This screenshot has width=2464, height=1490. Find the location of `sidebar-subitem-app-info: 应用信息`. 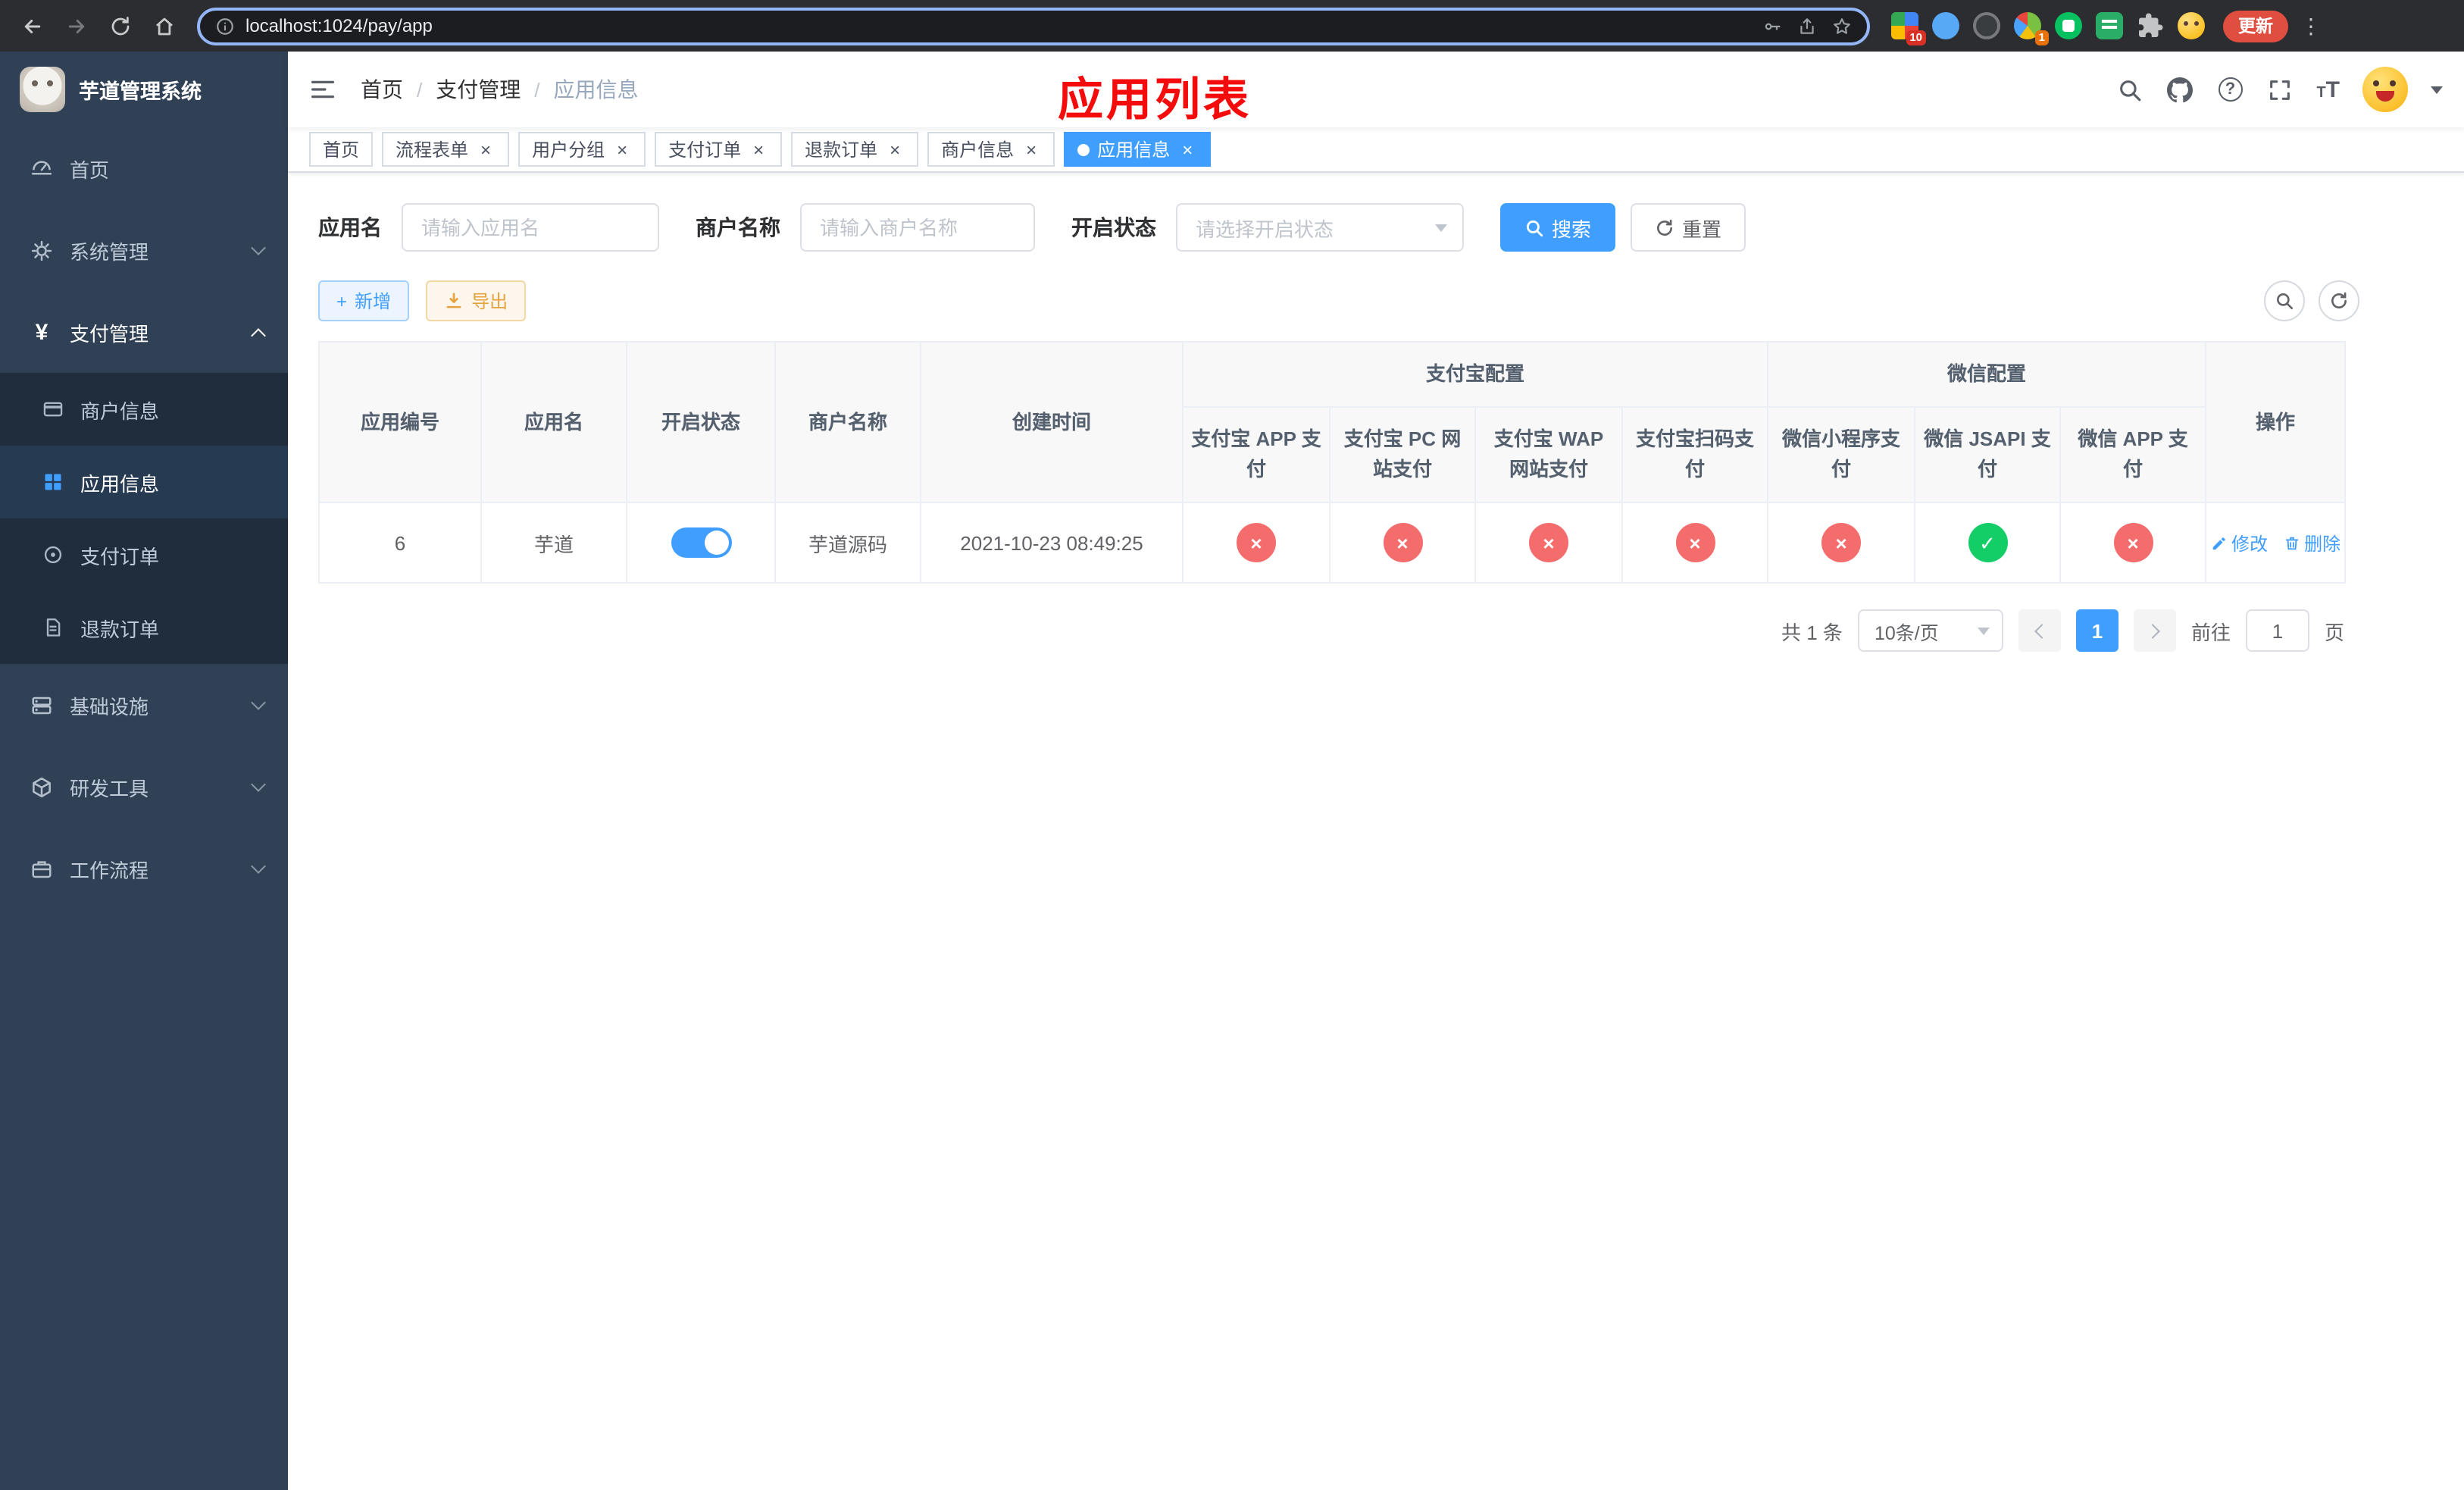

sidebar-subitem-app-info: 应用信息 is located at coordinates (144, 482).